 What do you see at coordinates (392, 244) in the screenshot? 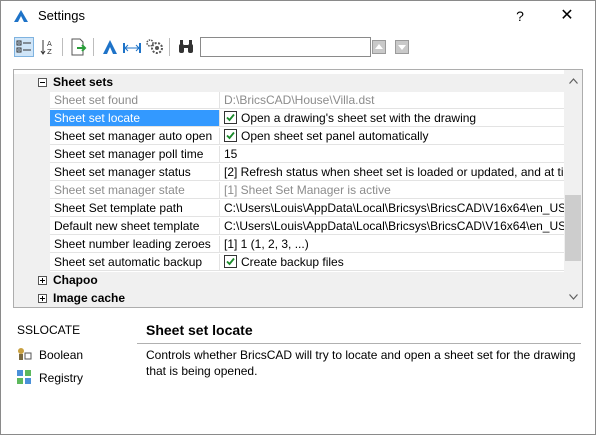
I see `property-value: [1] 1 (1, 2, 3, ...)` at bounding box center [392, 244].